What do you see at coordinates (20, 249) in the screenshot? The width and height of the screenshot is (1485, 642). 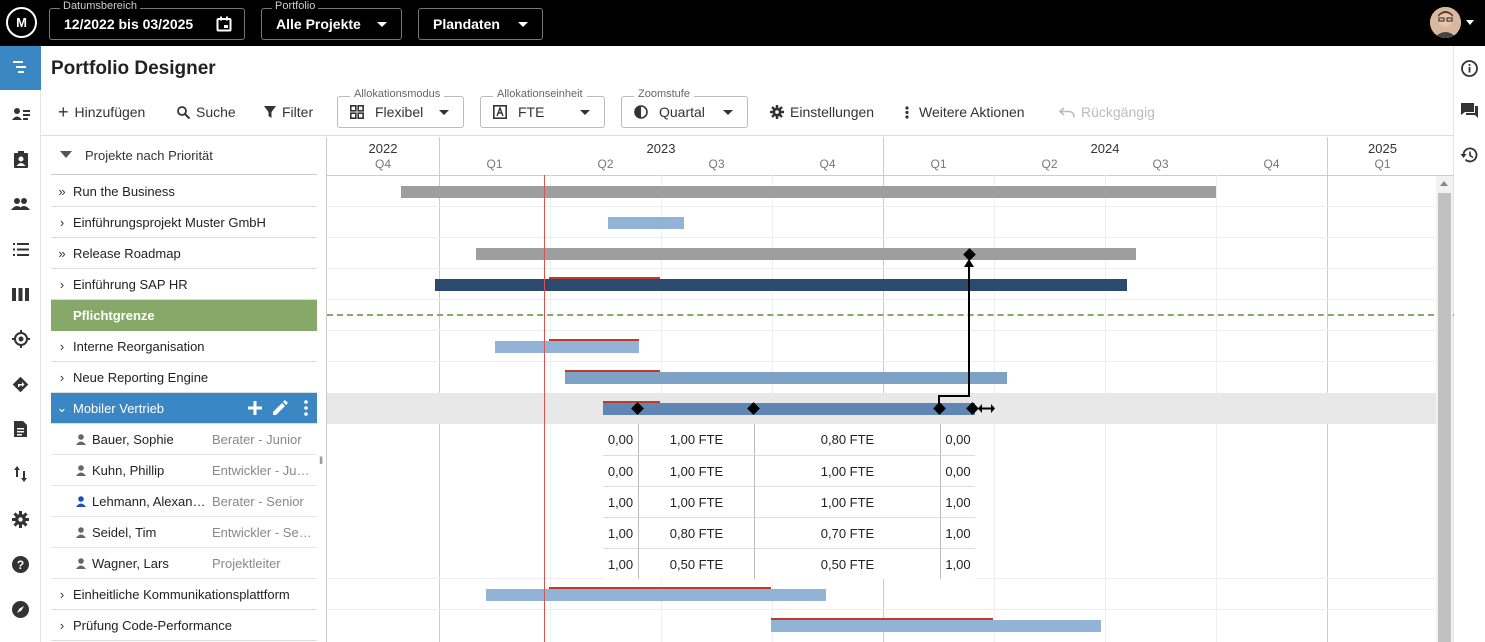 I see `nav-list` at bounding box center [20, 249].